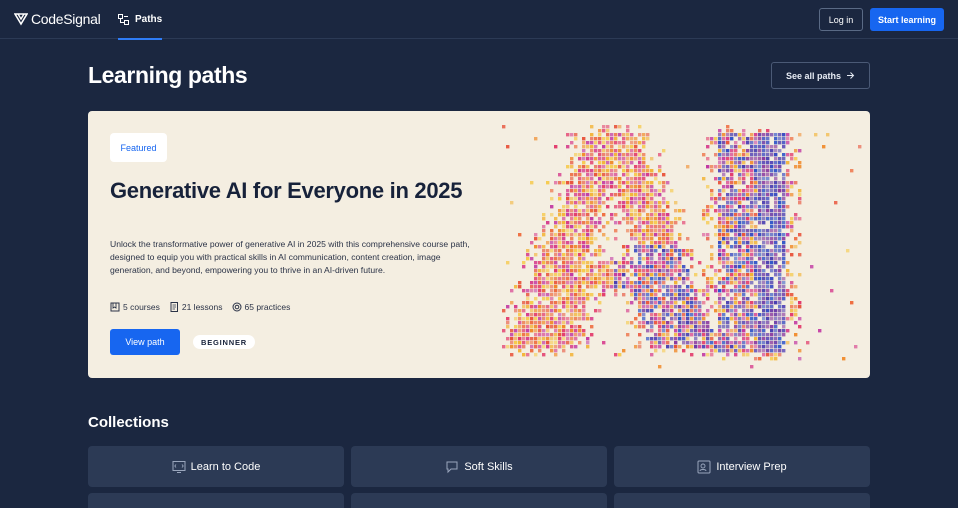 This screenshot has width=958, height=508. Describe the element at coordinates (742, 466) in the screenshot. I see `collection-interview-prep: Interview Prep` at that location.